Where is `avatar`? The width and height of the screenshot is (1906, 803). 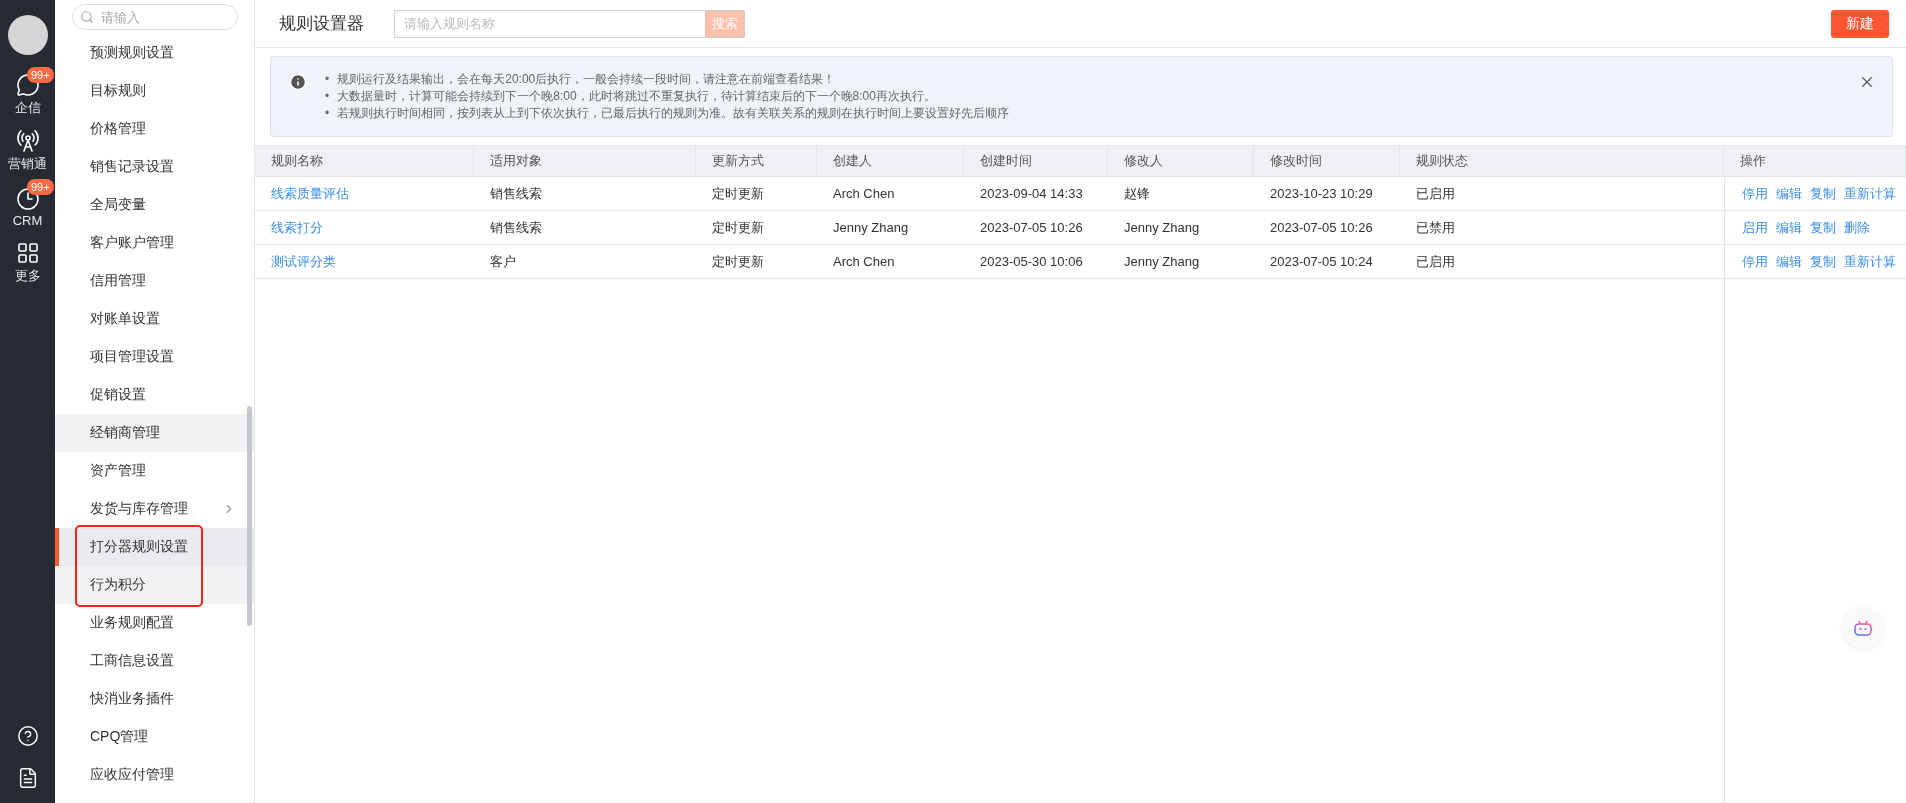
avatar is located at coordinates (27, 35).